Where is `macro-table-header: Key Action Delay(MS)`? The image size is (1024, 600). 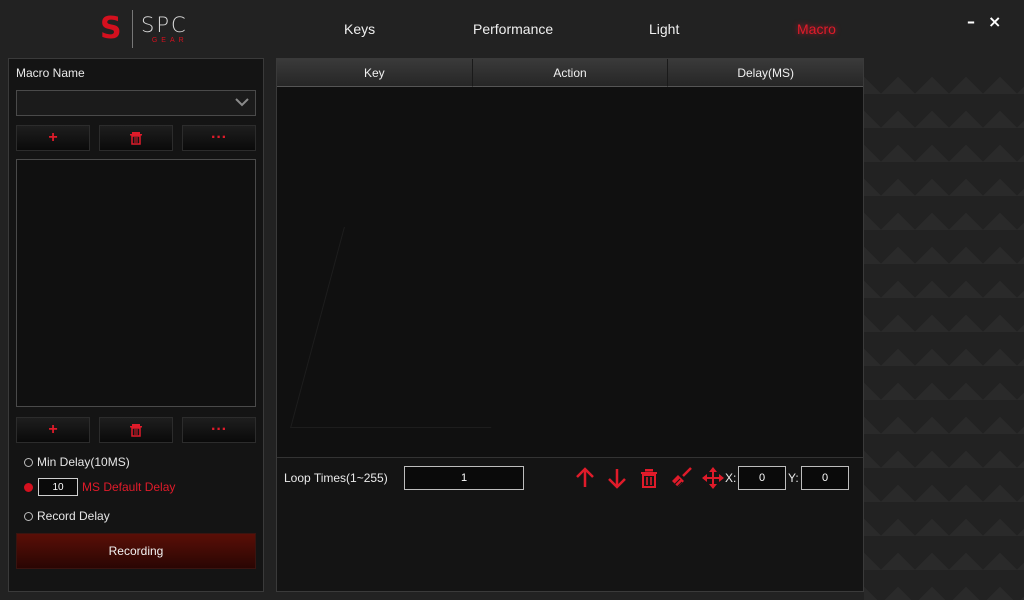
macro-table-header: Key Action Delay(MS) is located at coordinates (570, 73).